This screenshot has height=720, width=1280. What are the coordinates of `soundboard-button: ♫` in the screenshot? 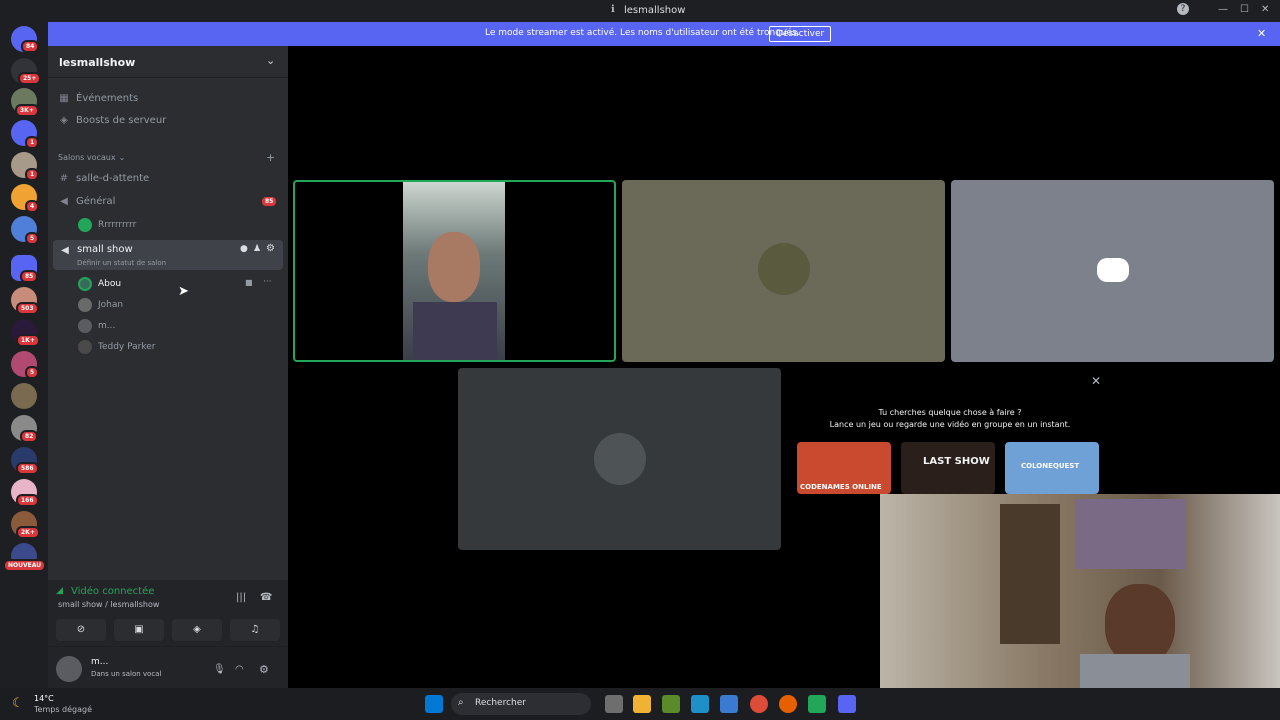 It's located at (255, 630).